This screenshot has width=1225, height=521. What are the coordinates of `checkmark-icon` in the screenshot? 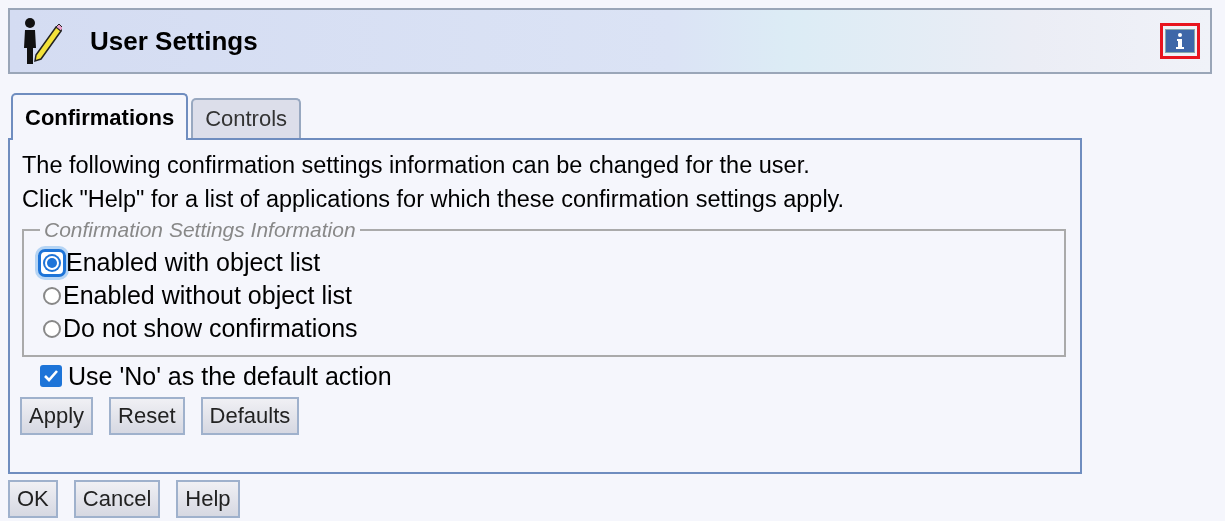 It's located at (51, 376).